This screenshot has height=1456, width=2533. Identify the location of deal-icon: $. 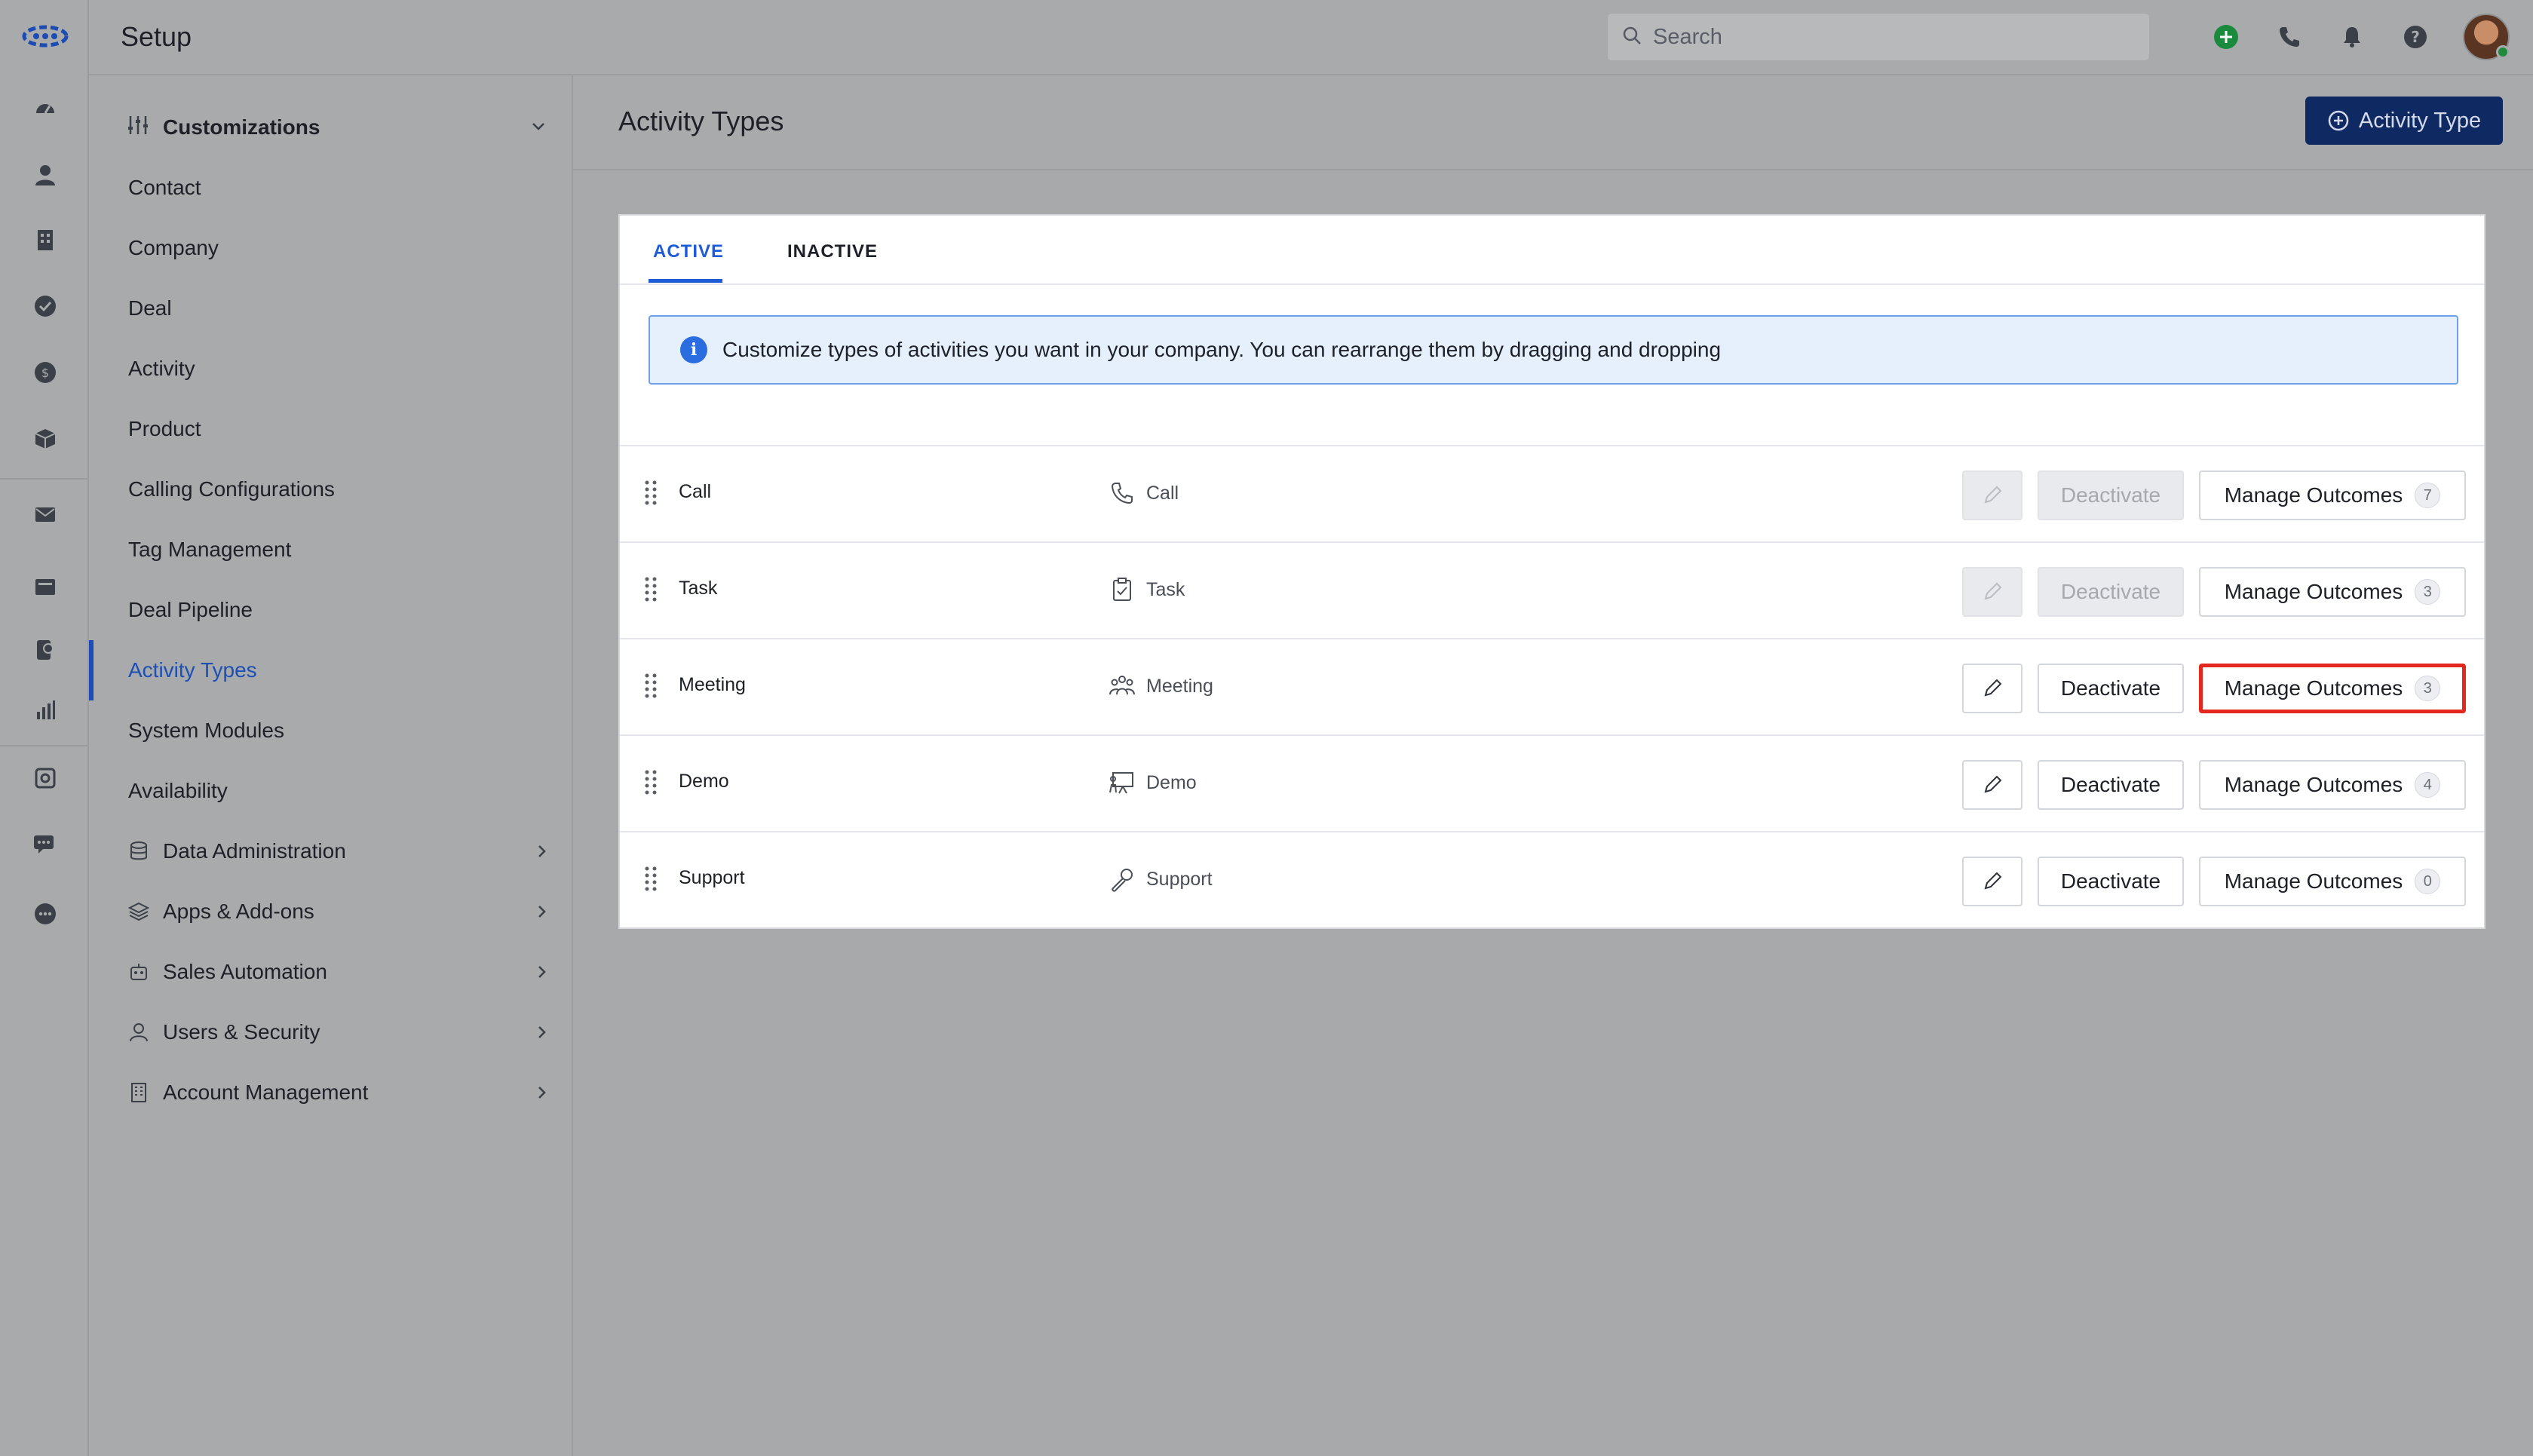
(45, 372).